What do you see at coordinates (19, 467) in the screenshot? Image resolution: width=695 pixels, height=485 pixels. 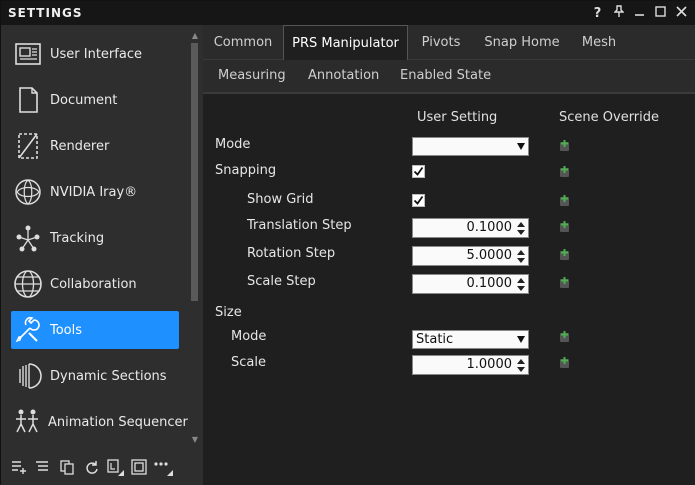 I see `add-list-icon` at bounding box center [19, 467].